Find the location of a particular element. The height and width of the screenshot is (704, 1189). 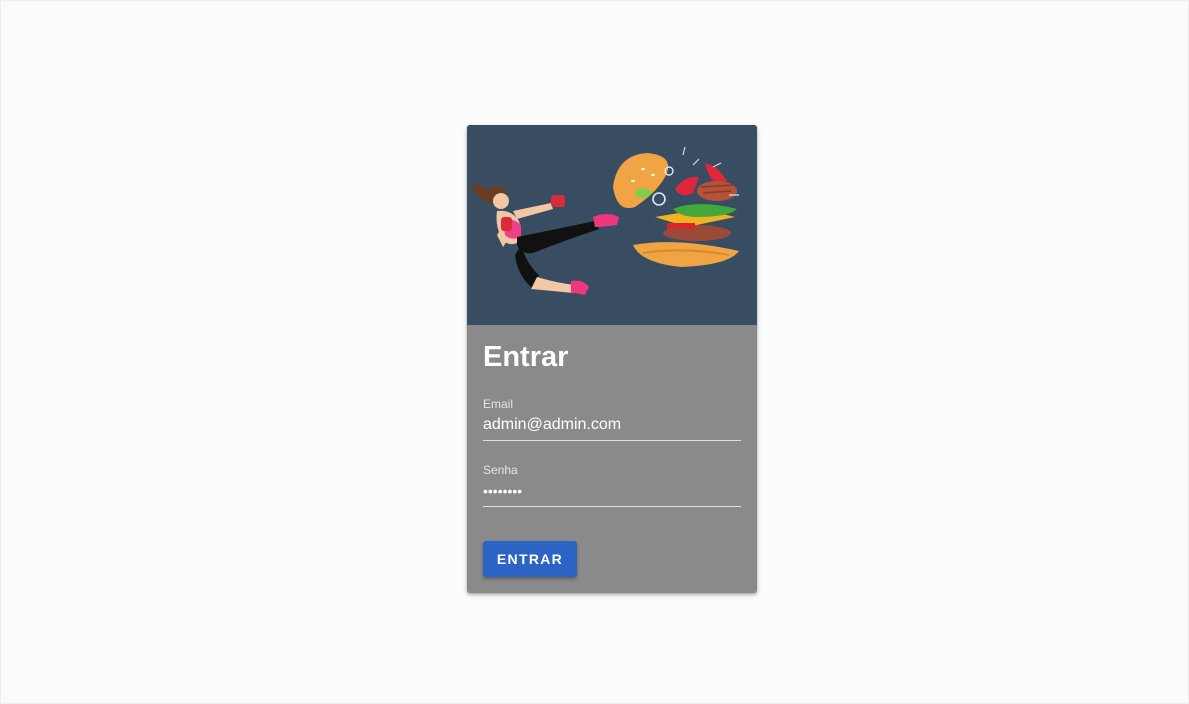

email-label: Email is located at coordinates (498, 404).